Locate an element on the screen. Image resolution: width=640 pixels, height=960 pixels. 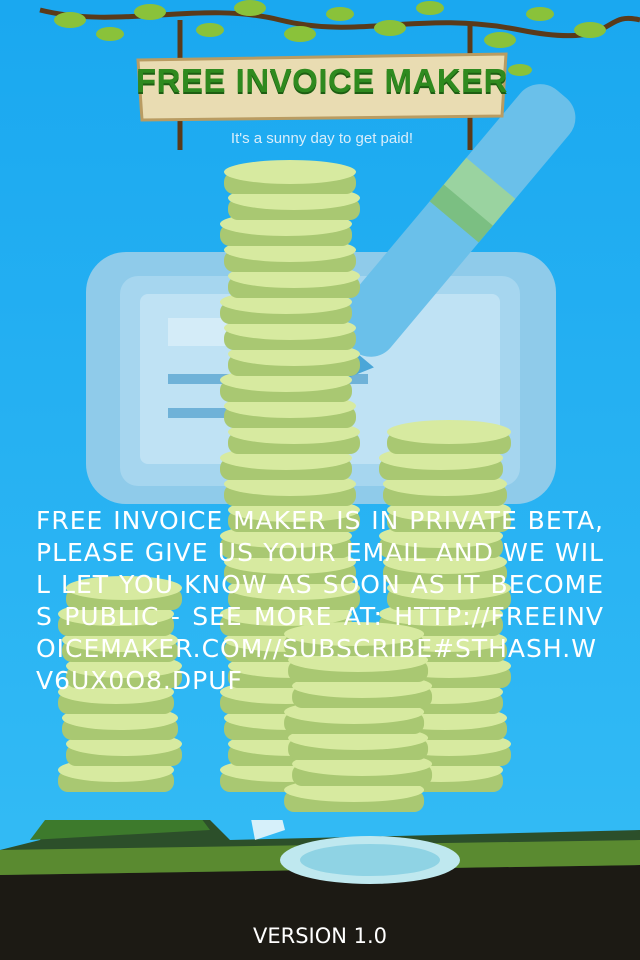
version-label: VERSION 1.0 is located at coordinates (320, 936).